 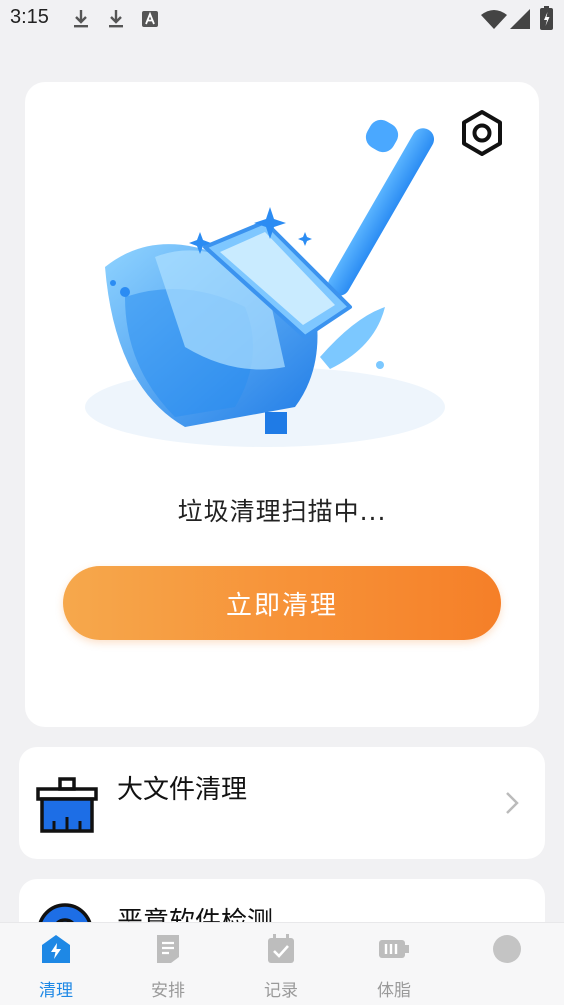 I want to click on feature-label: 大文件清理, so click(x=182, y=790).